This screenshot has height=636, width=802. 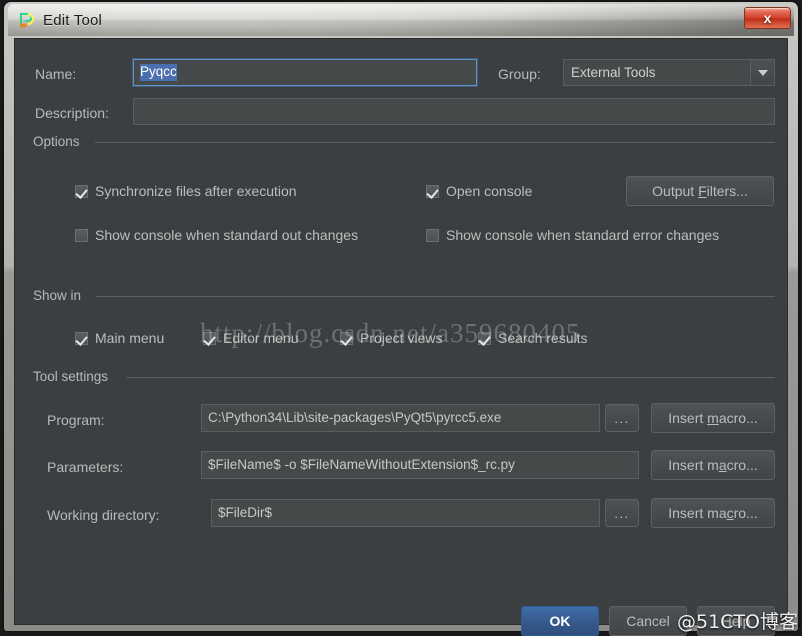 What do you see at coordinates (129, 338) in the screenshot?
I see `checkbox-label: Main menu` at bounding box center [129, 338].